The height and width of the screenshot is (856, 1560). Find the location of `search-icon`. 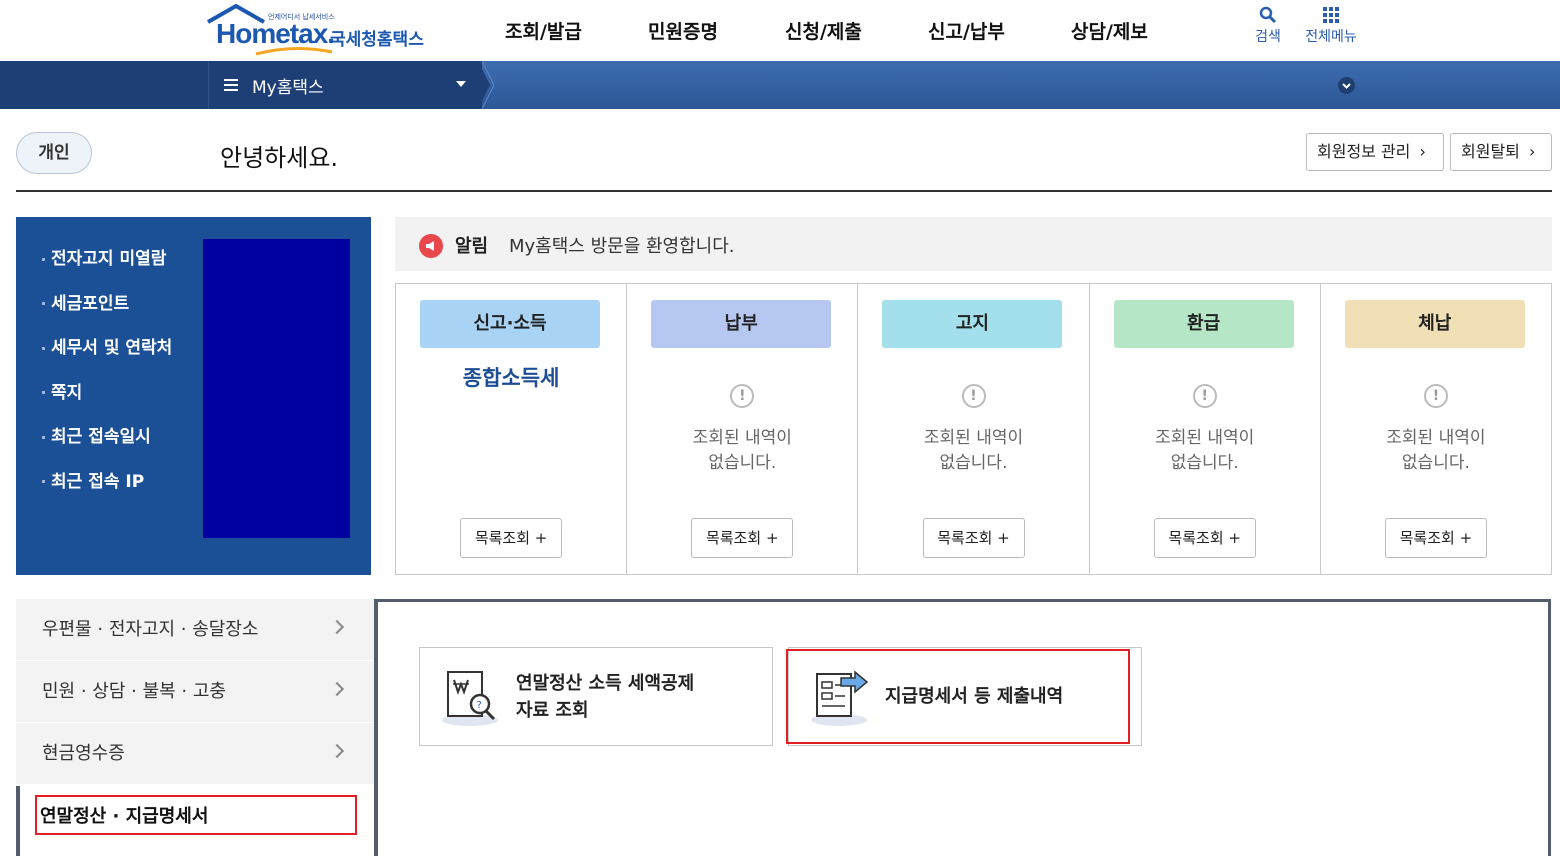

search-icon is located at coordinates (1268, 15).